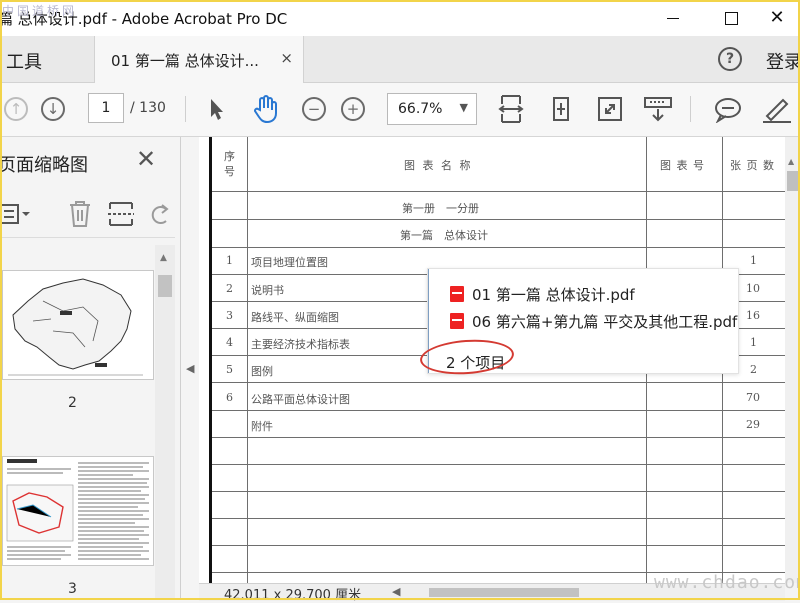  I want to click on scroll-left-icon: ◀, so click(396, 591).